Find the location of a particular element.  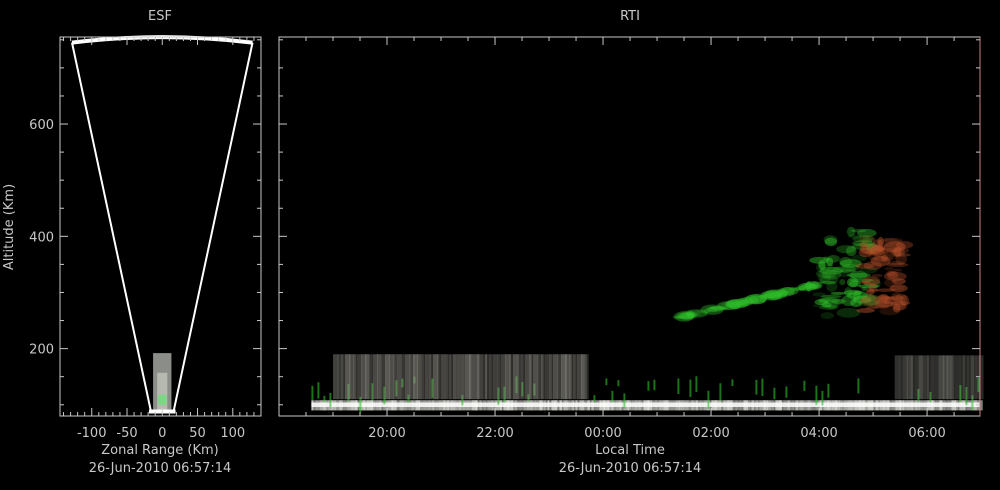

esf-ylabel: Altitude (Km) is located at coordinates (9, 227).